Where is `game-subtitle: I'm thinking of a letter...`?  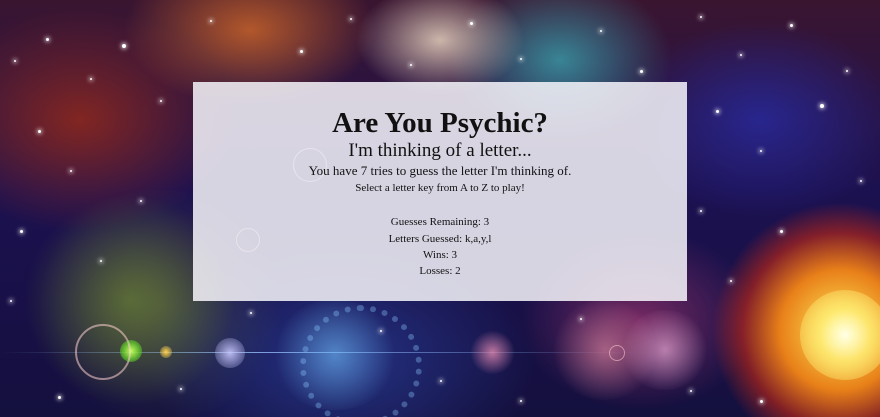
game-subtitle: I'm thinking of a letter... is located at coordinates (440, 150).